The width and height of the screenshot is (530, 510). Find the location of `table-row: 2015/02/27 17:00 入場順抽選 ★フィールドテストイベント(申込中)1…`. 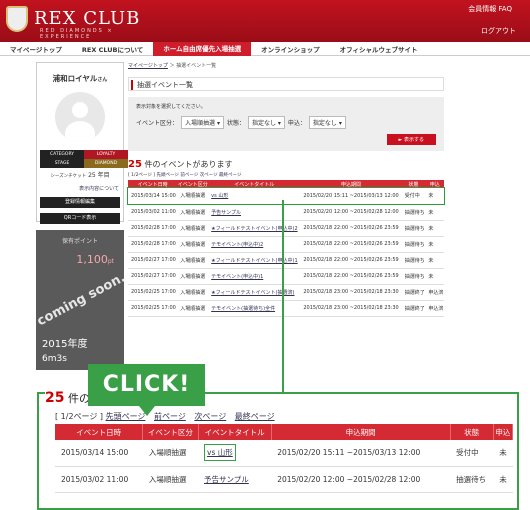

table-row: 2015/02/27 17:00 入場順抽選 ★フィールドテストイベント(申込中)1… is located at coordinates (286, 260).